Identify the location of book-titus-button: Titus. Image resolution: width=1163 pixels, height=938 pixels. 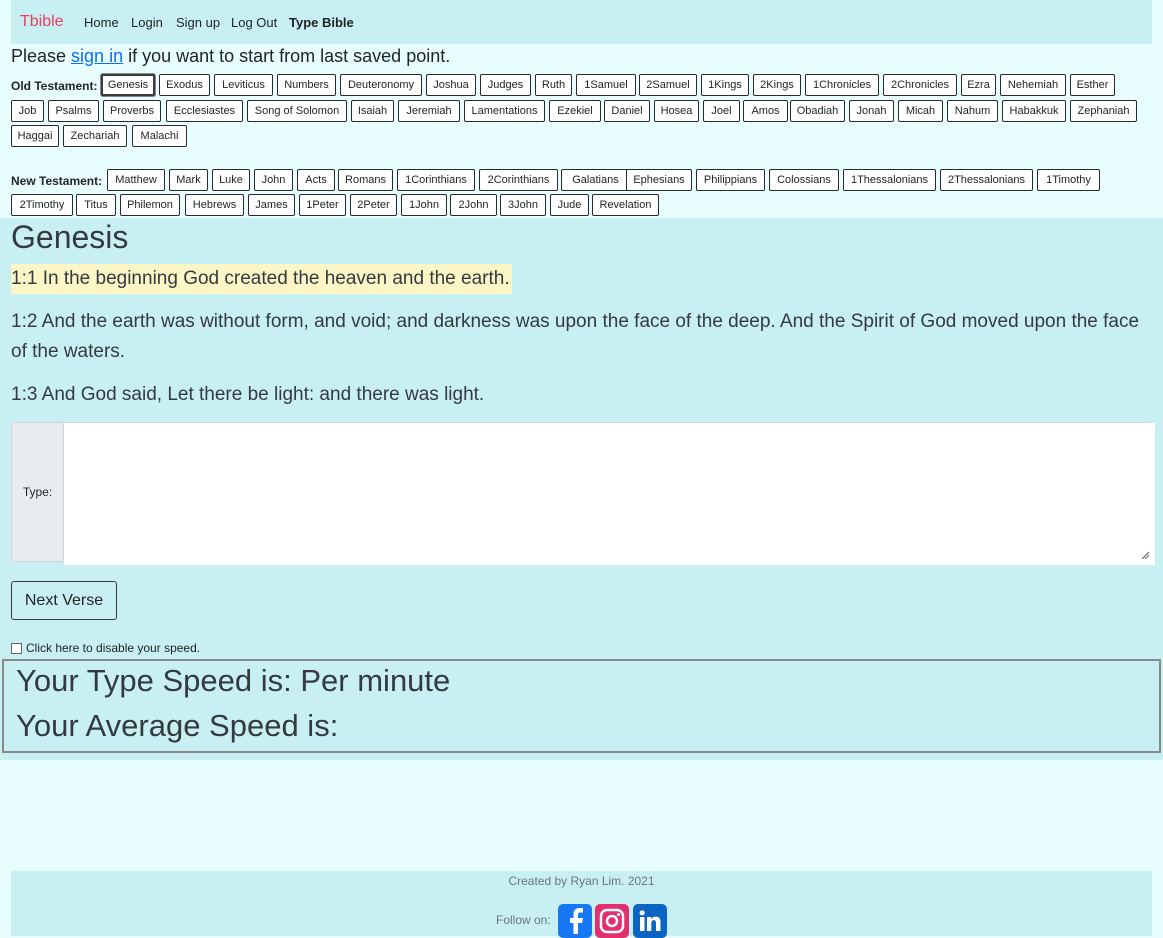
(96, 205).